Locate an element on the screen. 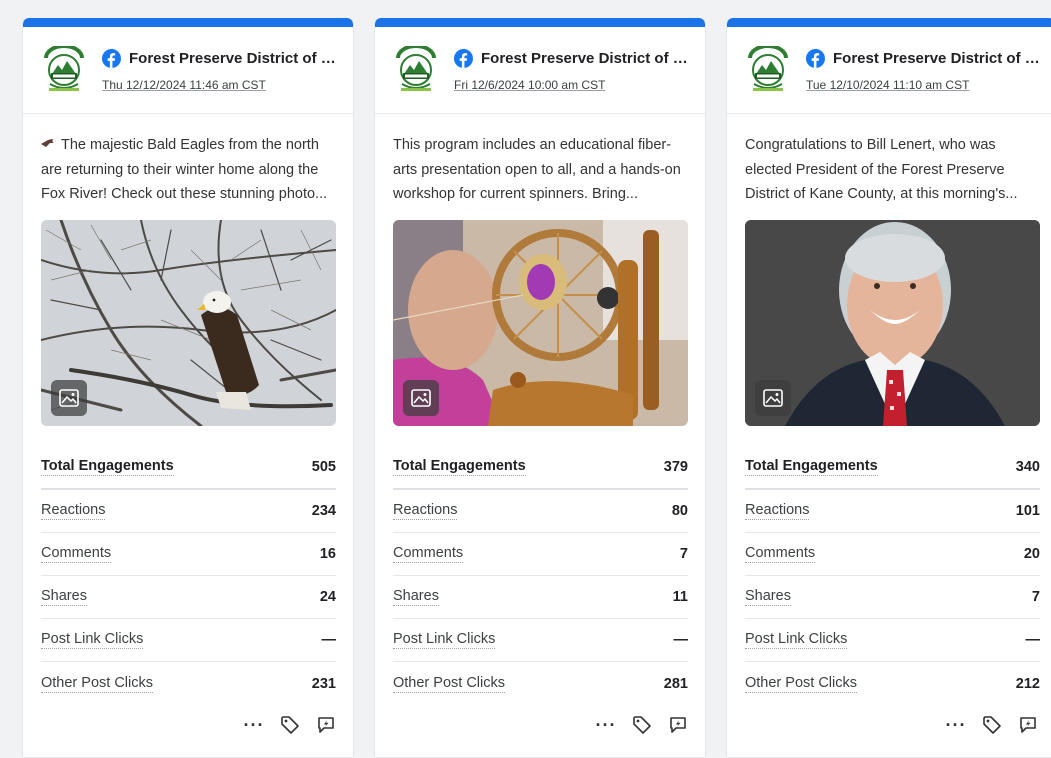 The image size is (1051, 758). image-icon is located at coordinates (773, 398).